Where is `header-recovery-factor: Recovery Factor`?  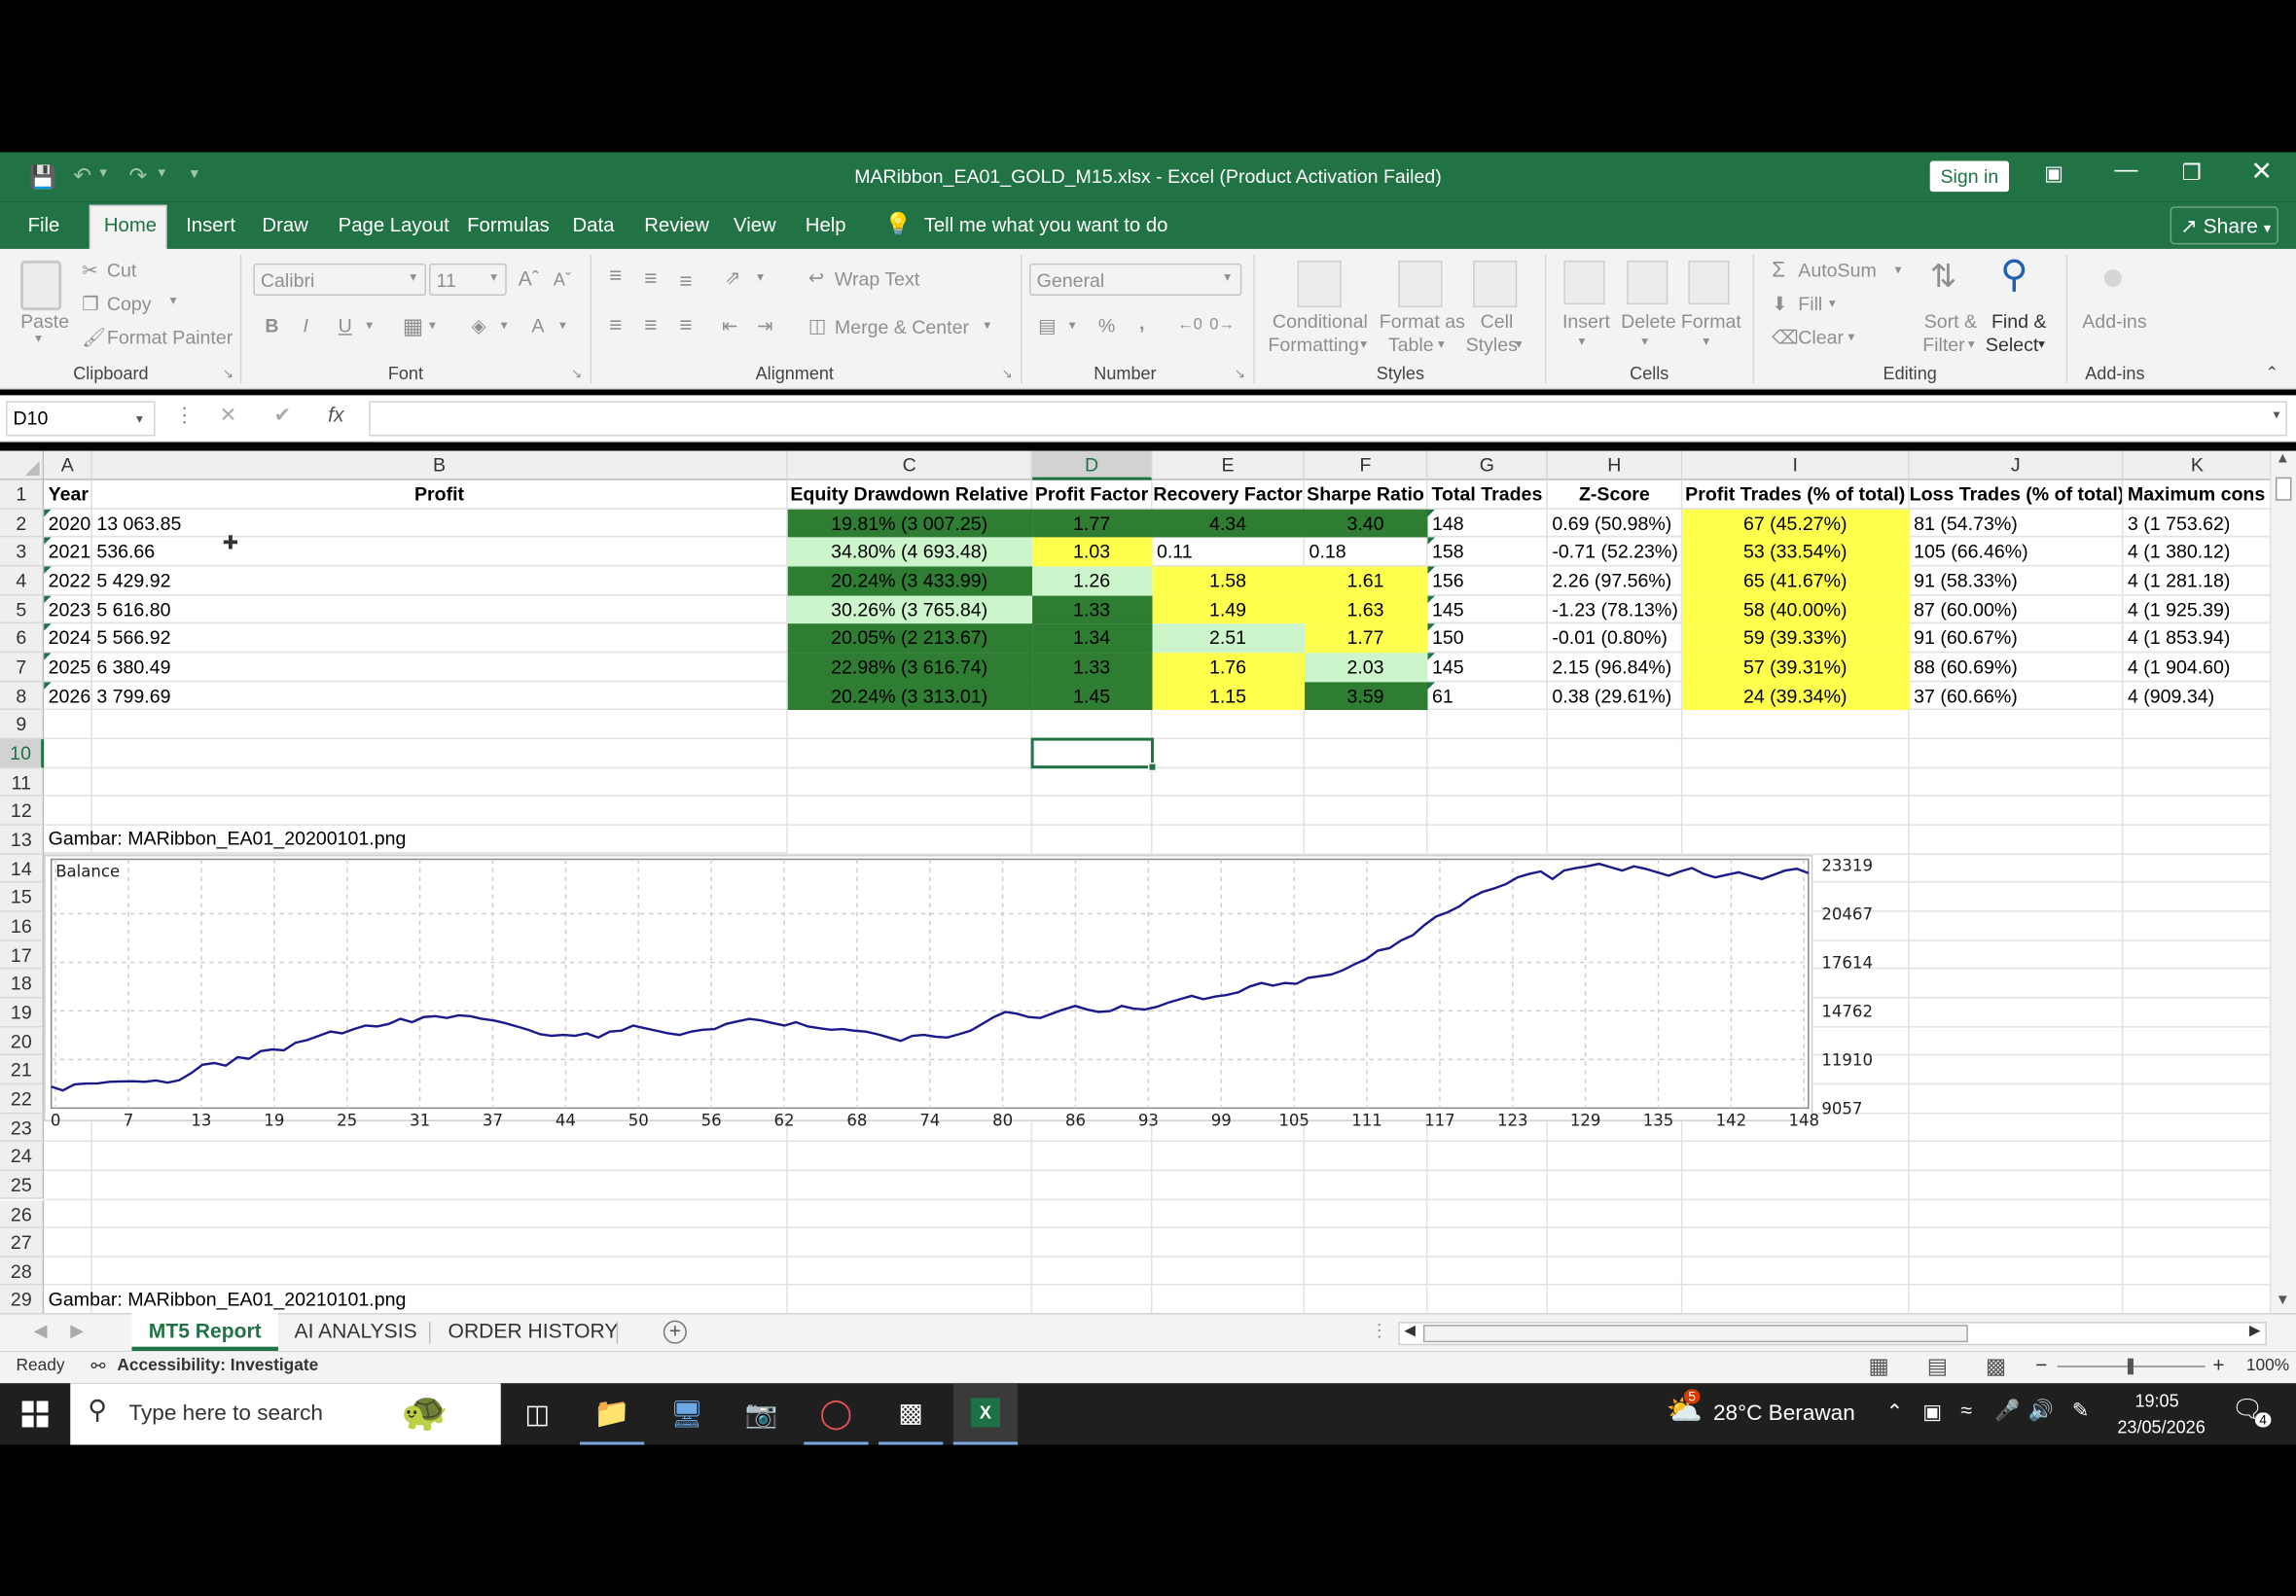
header-recovery-factor: Recovery Factor is located at coordinates (1229, 495).